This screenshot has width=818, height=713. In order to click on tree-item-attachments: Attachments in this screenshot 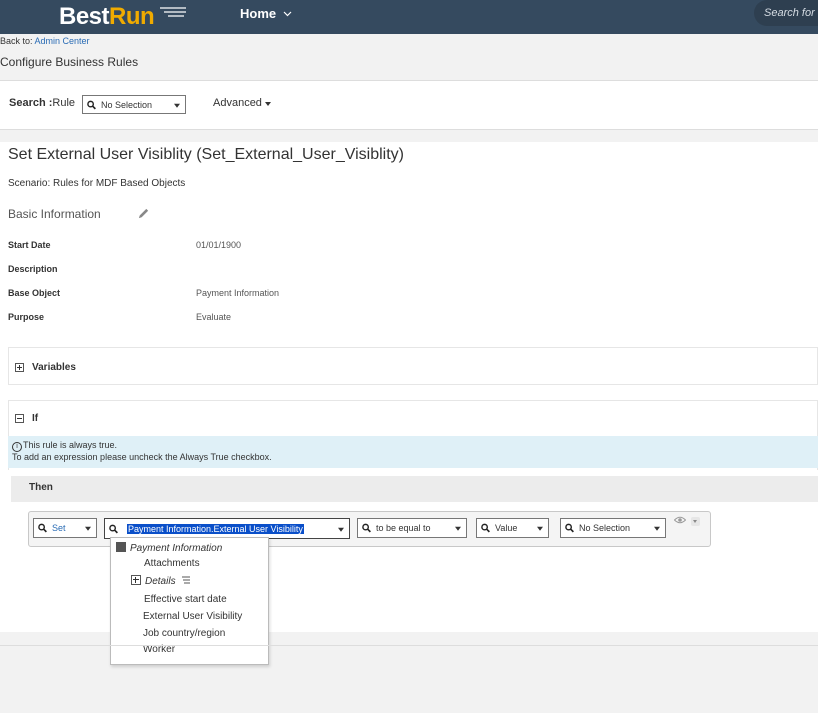, I will do `click(172, 563)`.